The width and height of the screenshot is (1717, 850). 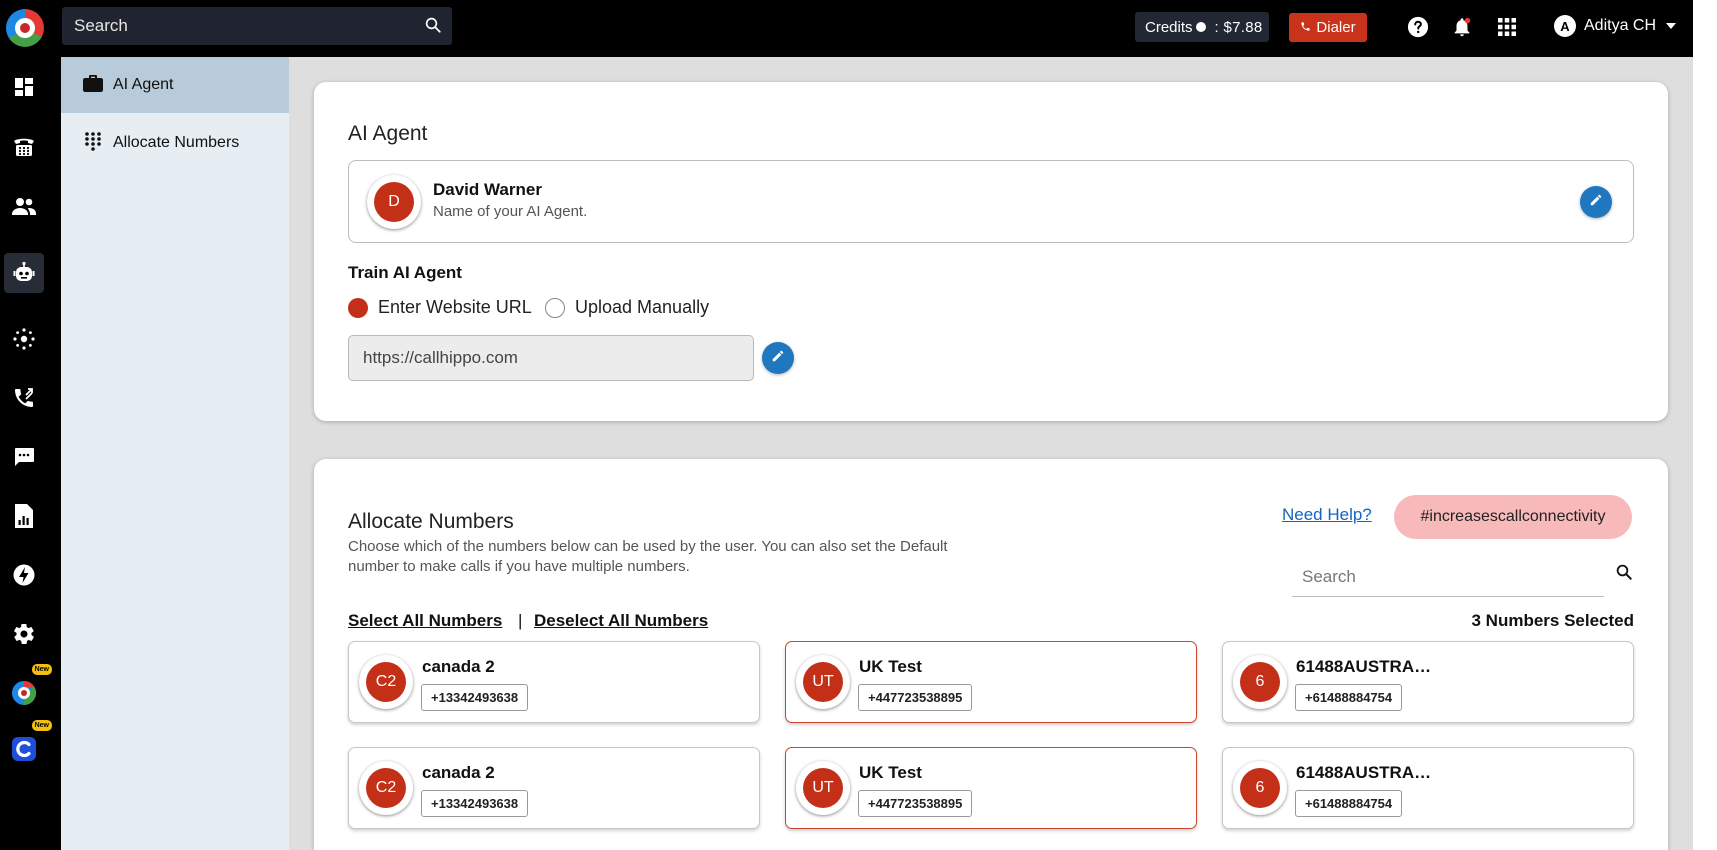 I want to click on settings-gear-icon, so click(x=24, y=634).